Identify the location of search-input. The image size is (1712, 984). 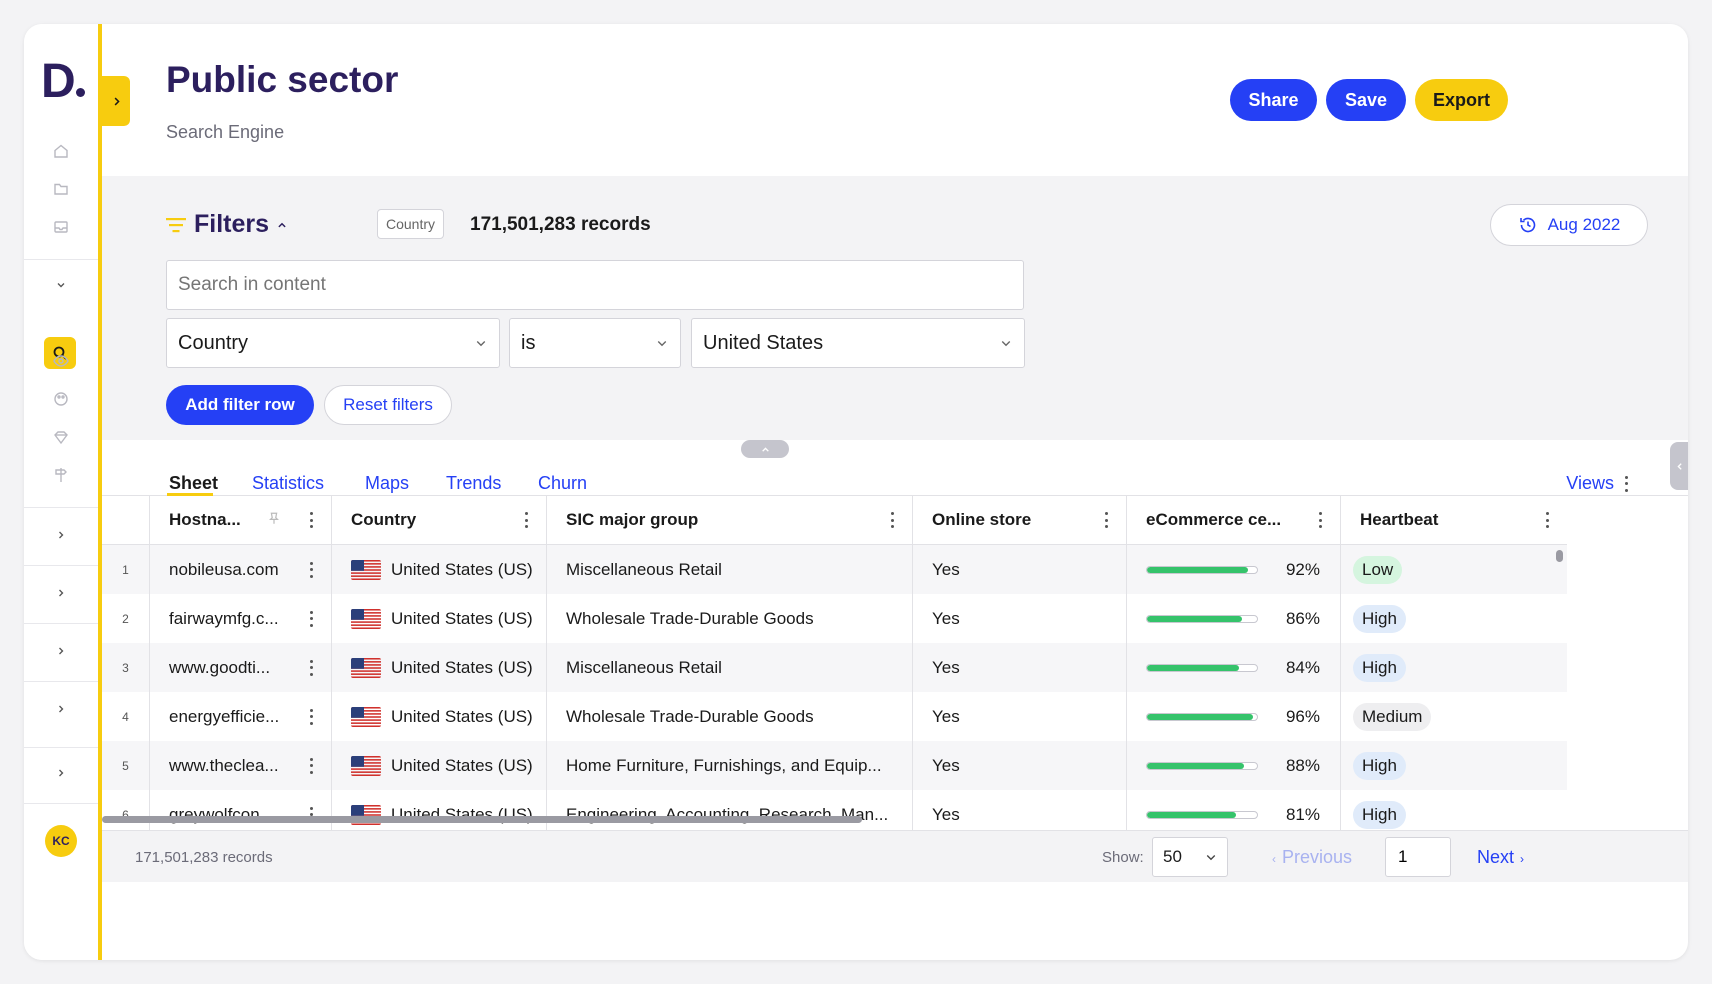
(595, 285).